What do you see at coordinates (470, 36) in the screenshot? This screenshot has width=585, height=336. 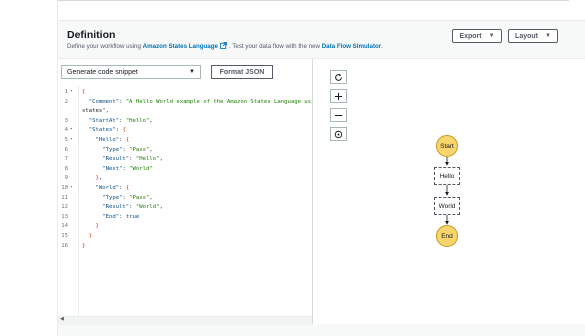 I see `export-label: Export` at bounding box center [470, 36].